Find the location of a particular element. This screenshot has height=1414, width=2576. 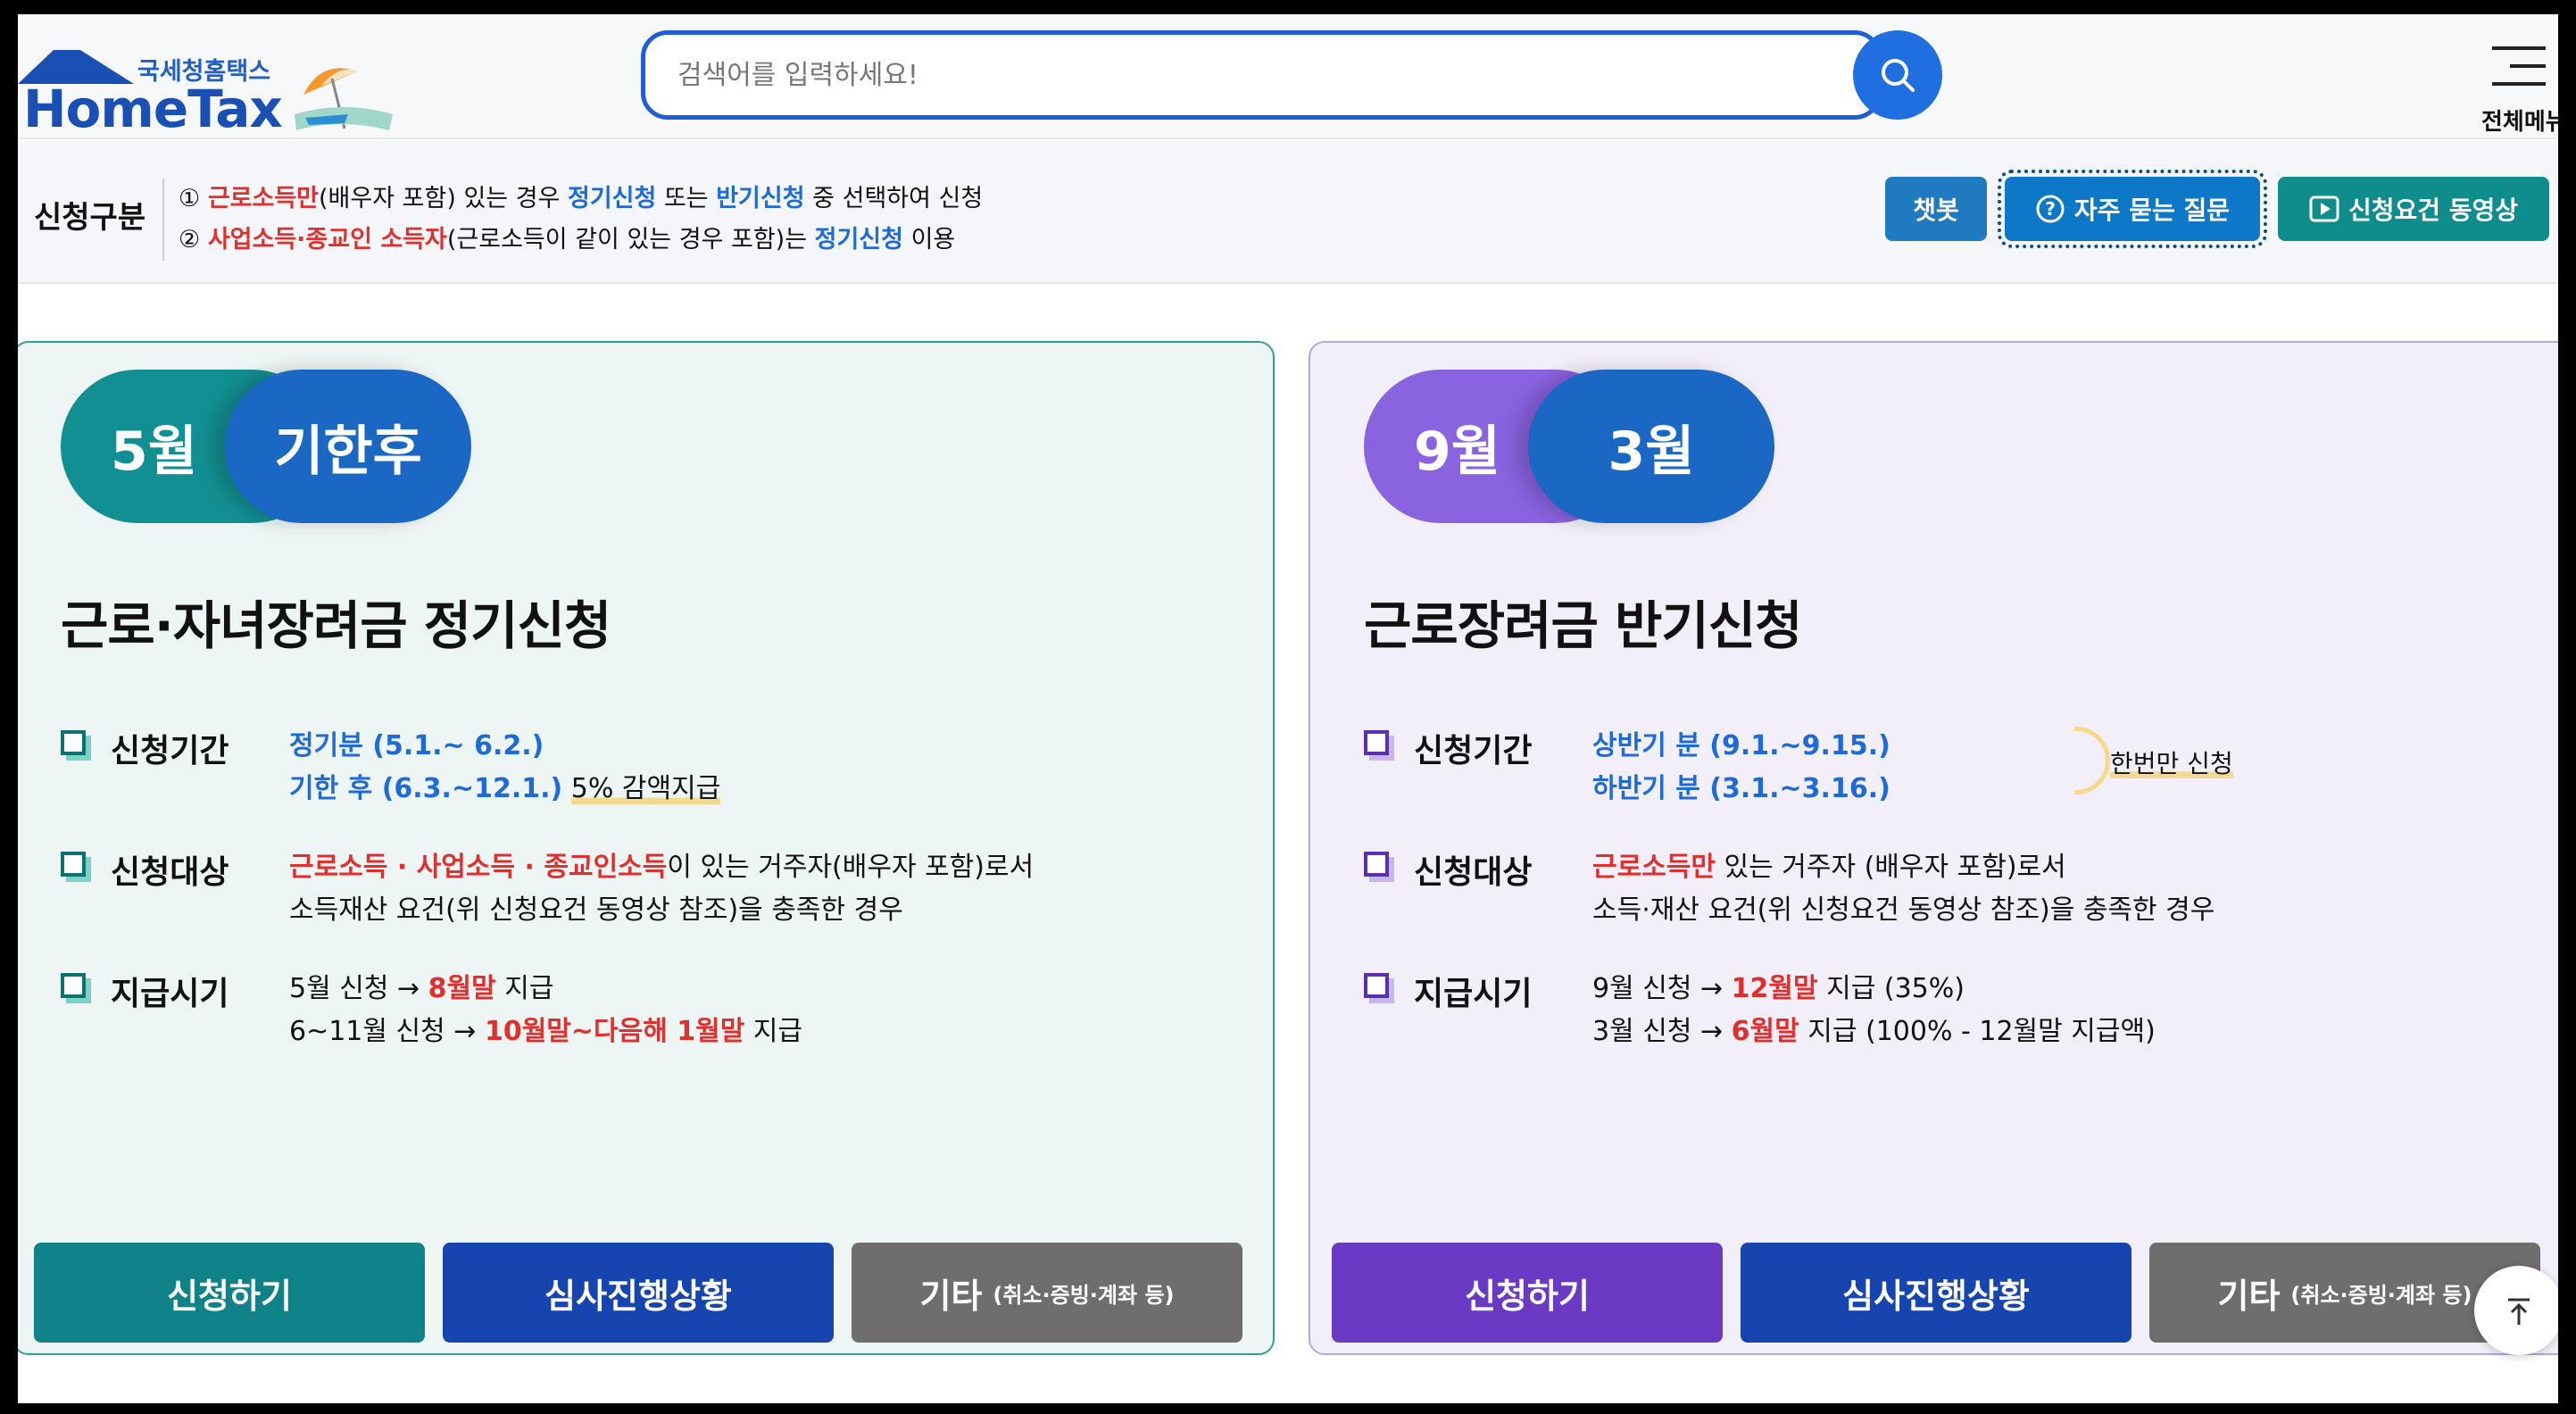

target-text: 있는 거주자 (배우자 포함)로서 is located at coordinates (1891, 867).